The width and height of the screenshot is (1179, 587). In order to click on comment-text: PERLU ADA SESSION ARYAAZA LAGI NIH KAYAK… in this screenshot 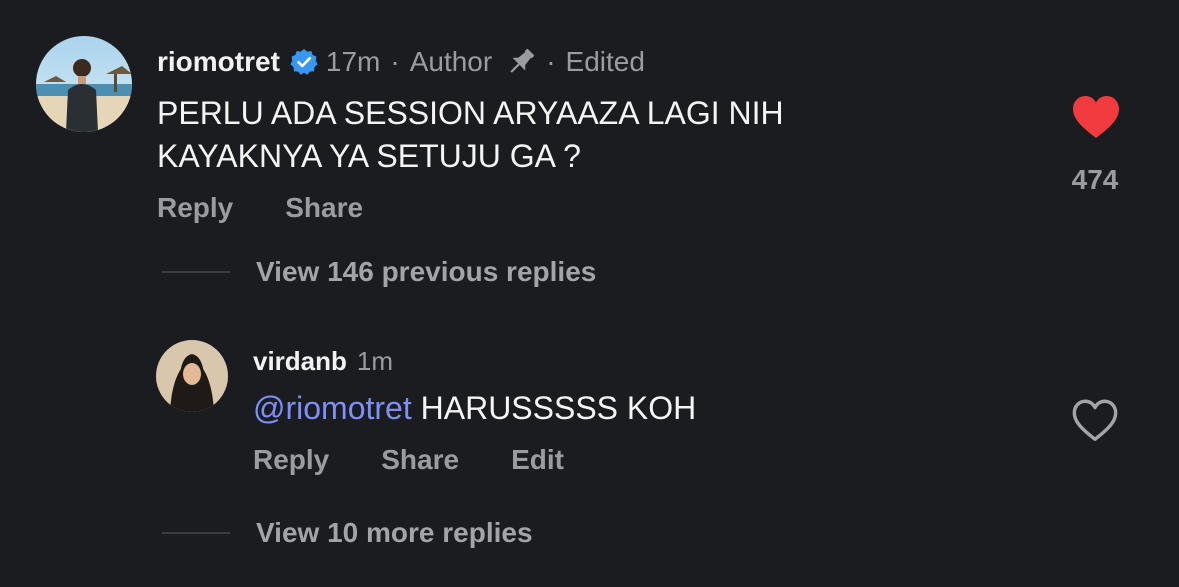, I will do `click(470, 134)`.